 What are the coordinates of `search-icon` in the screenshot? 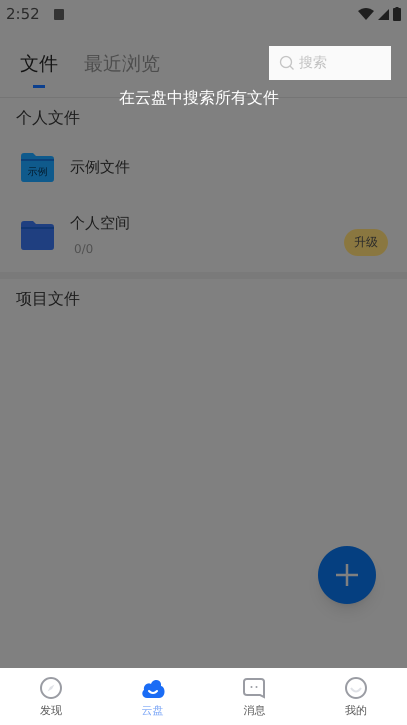 It's located at (287, 63).